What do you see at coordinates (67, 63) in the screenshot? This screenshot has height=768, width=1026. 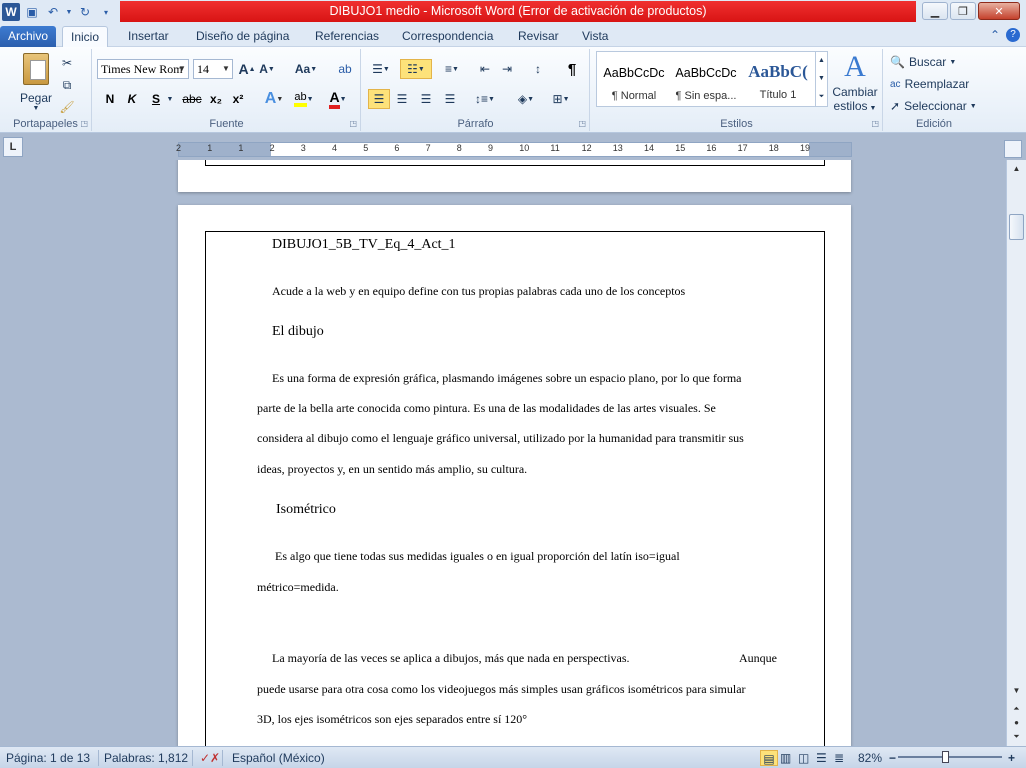 I see `cut-icon: ✂` at bounding box center [67, 63].